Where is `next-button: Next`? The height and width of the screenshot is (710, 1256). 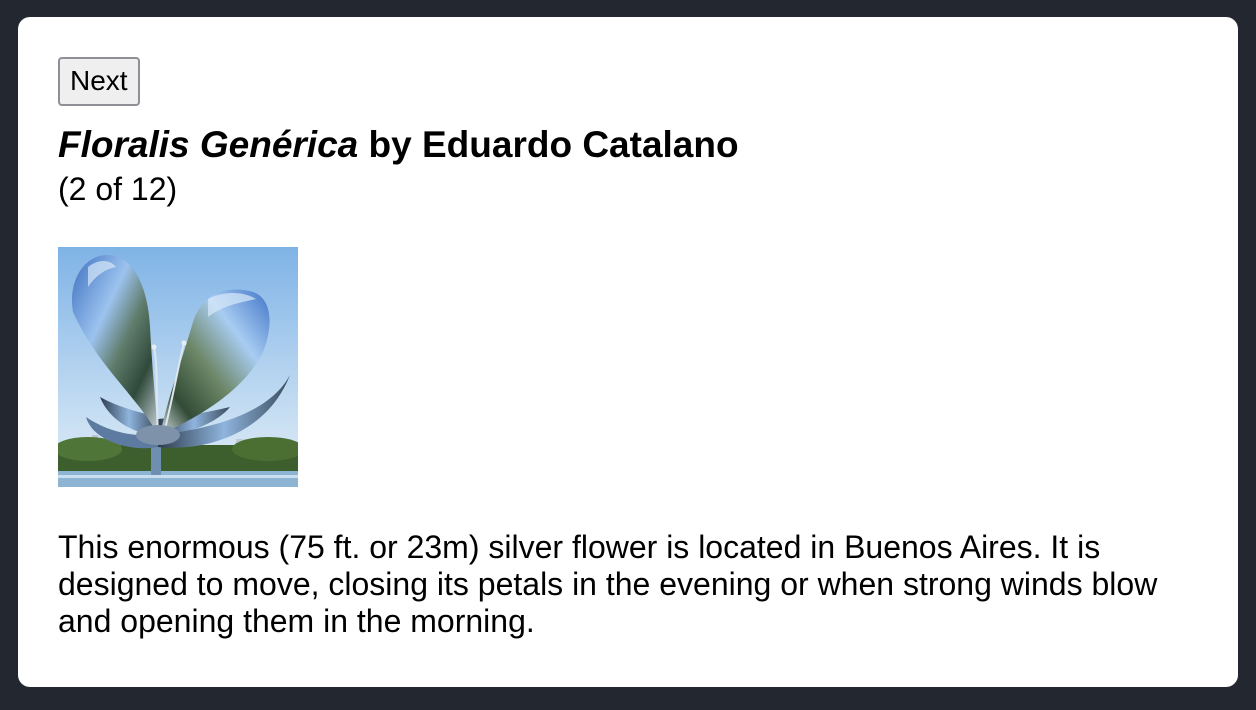
next-button: Next is located at coordinates (99, 81).